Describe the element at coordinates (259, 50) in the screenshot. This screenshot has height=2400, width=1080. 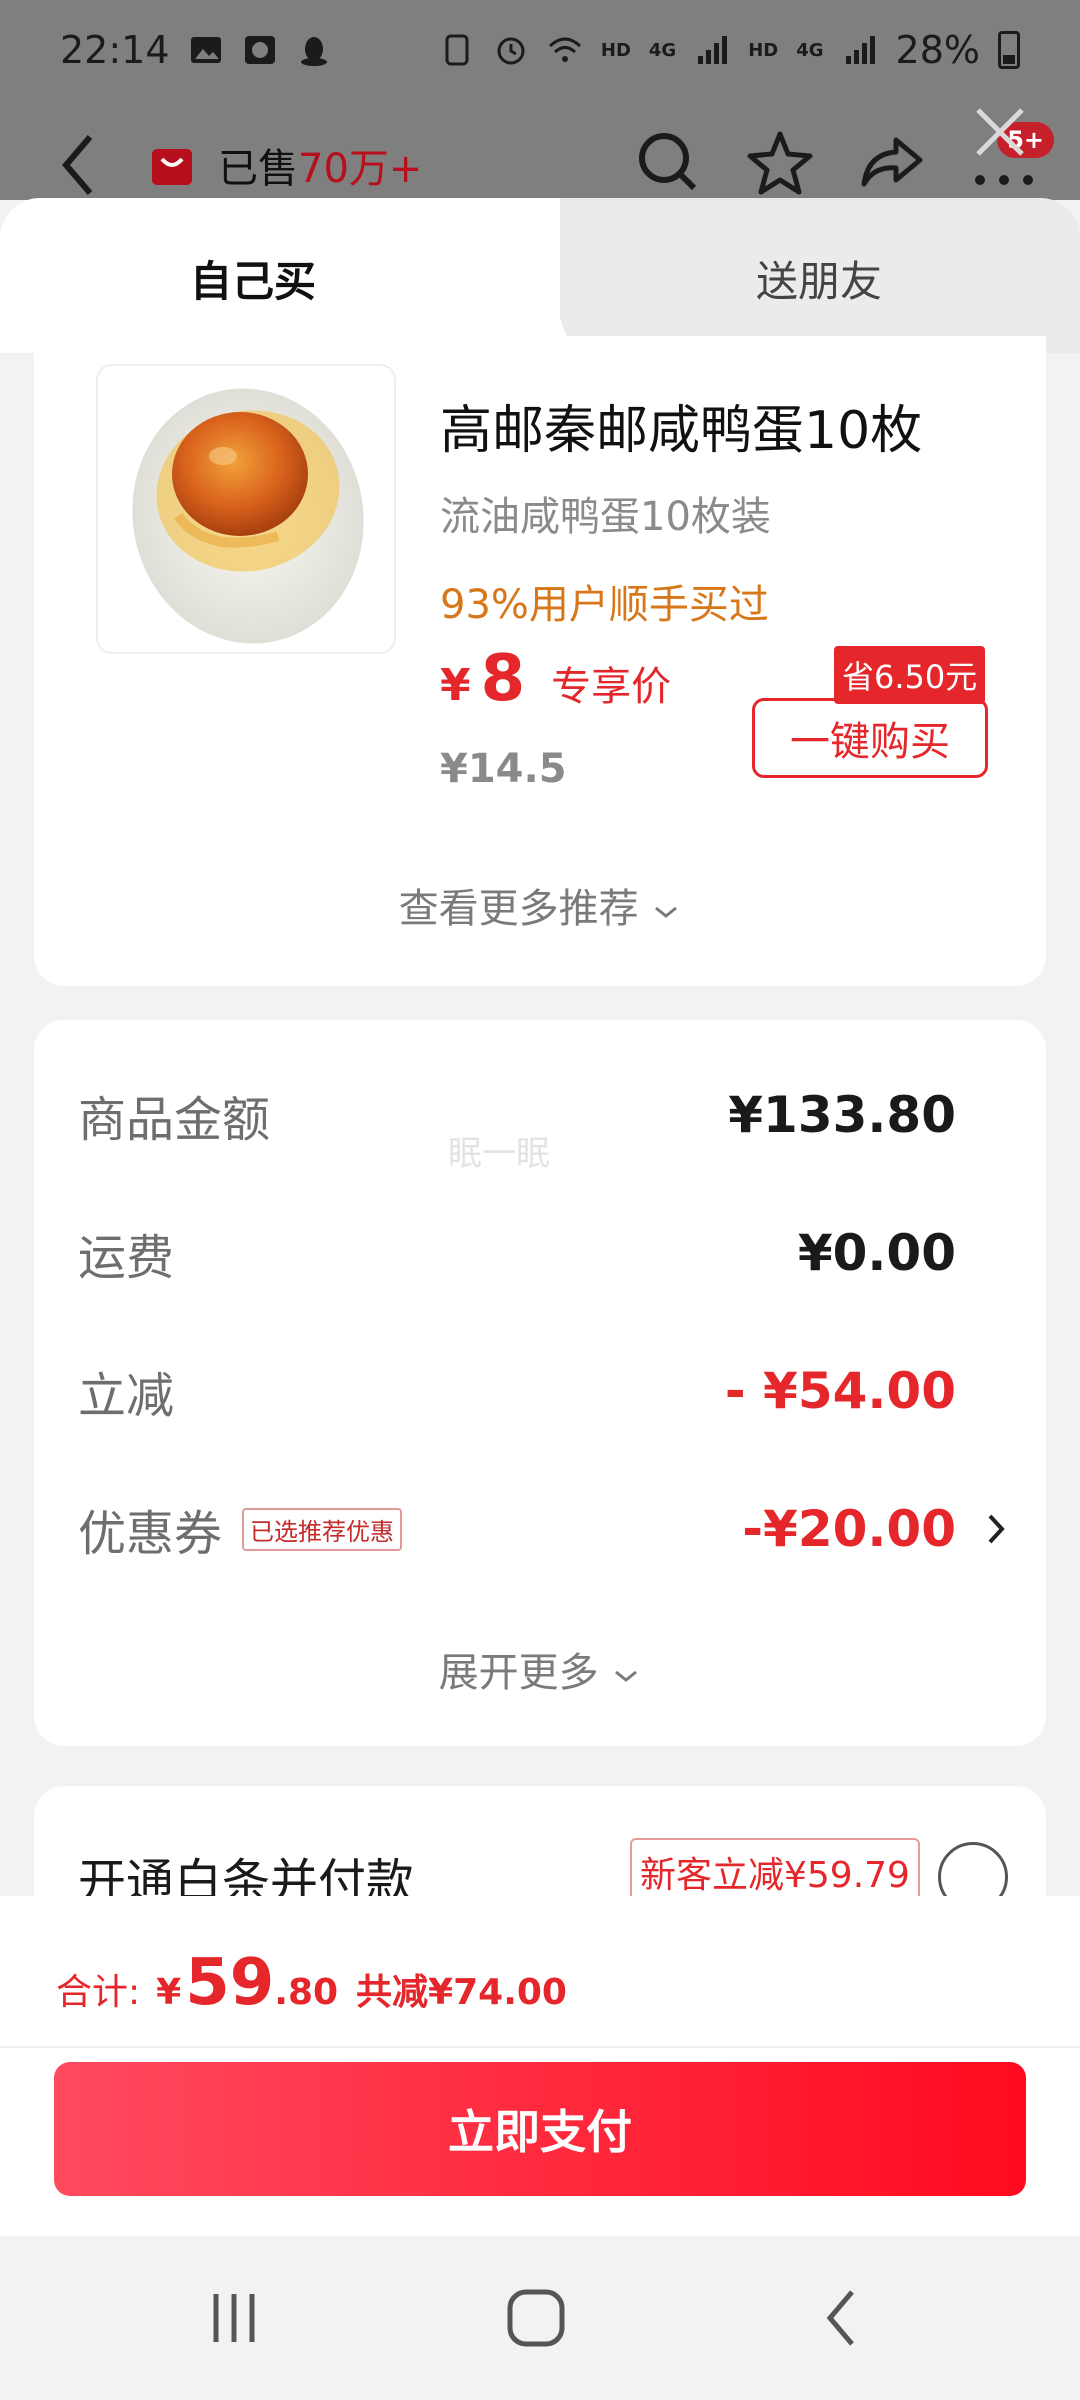
I see `clock-app-icon` at that location.